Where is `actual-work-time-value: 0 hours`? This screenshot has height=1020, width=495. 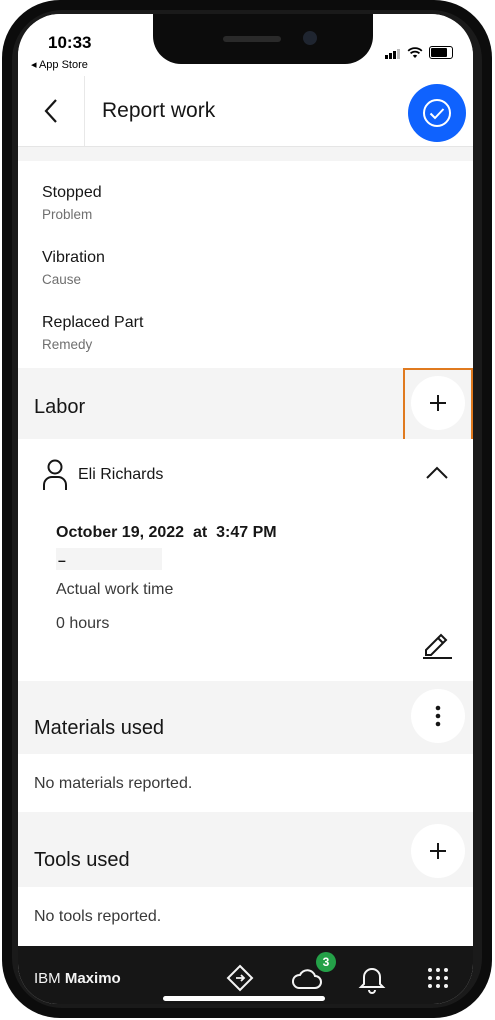
actual-work-time-value: 0 hours is located at coordinates (83, 623).